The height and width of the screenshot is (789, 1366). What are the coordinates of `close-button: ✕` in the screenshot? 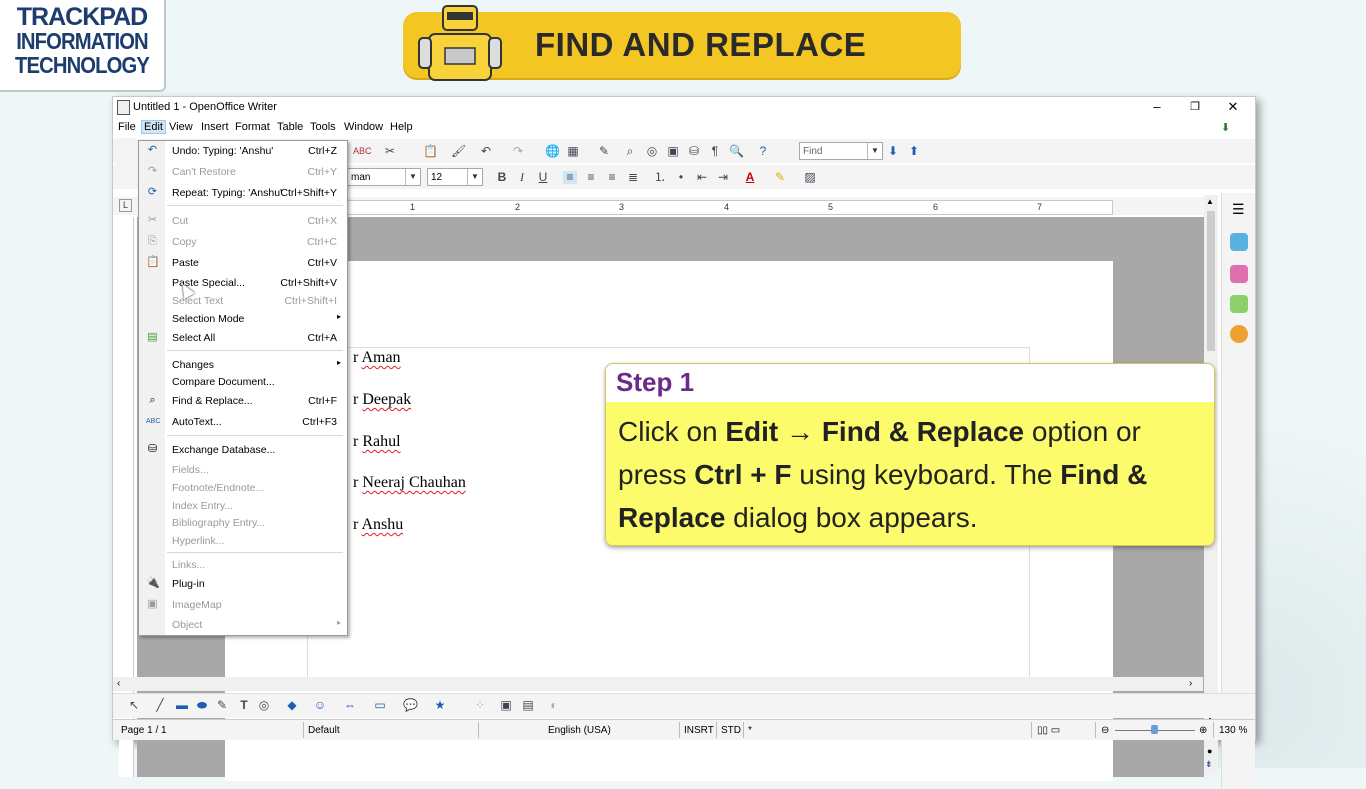 It's located at (1233, 107).